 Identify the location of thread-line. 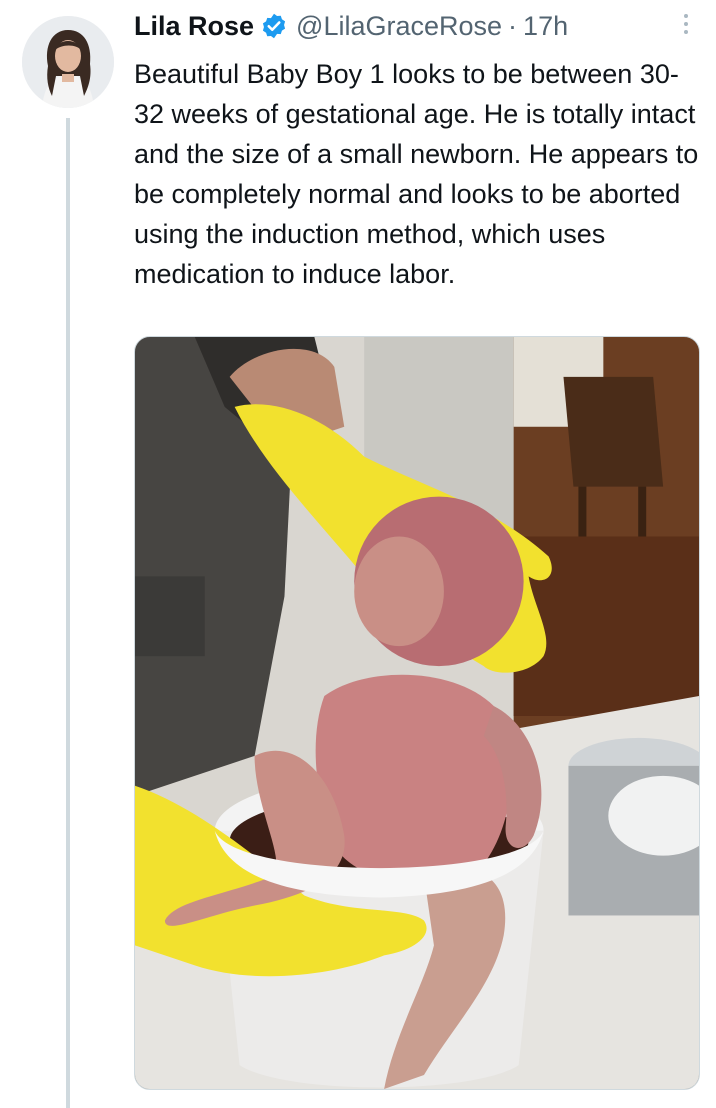
(68, 613).